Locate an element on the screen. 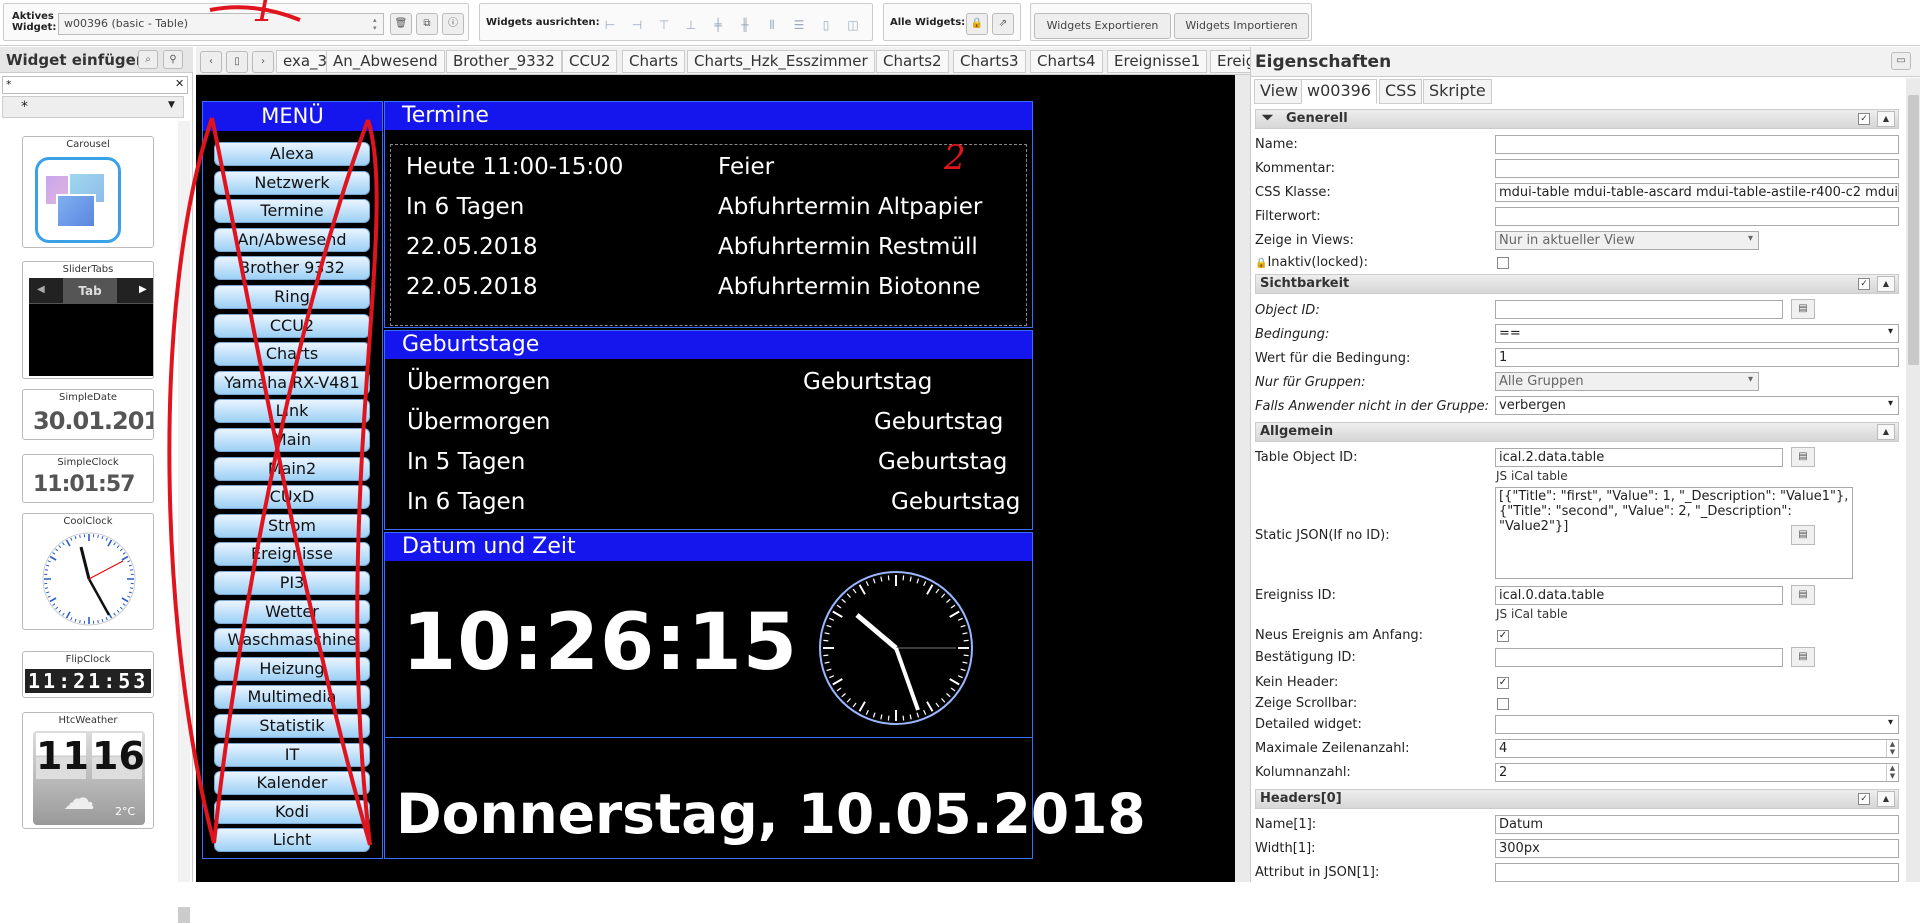 The image size is (1920, 923). show-scrollbar-checkbox is located at coordinates (1503, 704).